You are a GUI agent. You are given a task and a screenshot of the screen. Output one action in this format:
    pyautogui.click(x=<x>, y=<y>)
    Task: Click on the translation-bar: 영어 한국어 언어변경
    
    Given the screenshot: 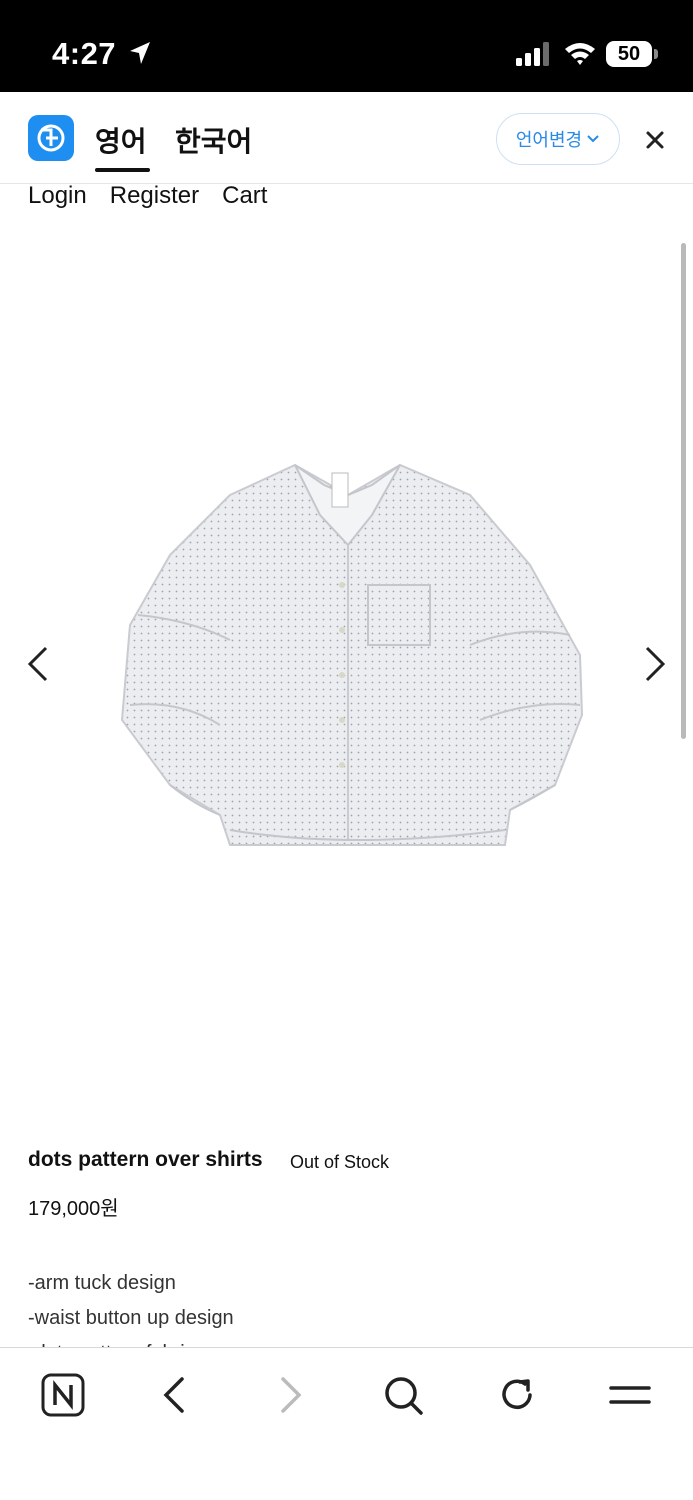 What is the action you would take?
    pyautogui.click(x=346, y=138)
    